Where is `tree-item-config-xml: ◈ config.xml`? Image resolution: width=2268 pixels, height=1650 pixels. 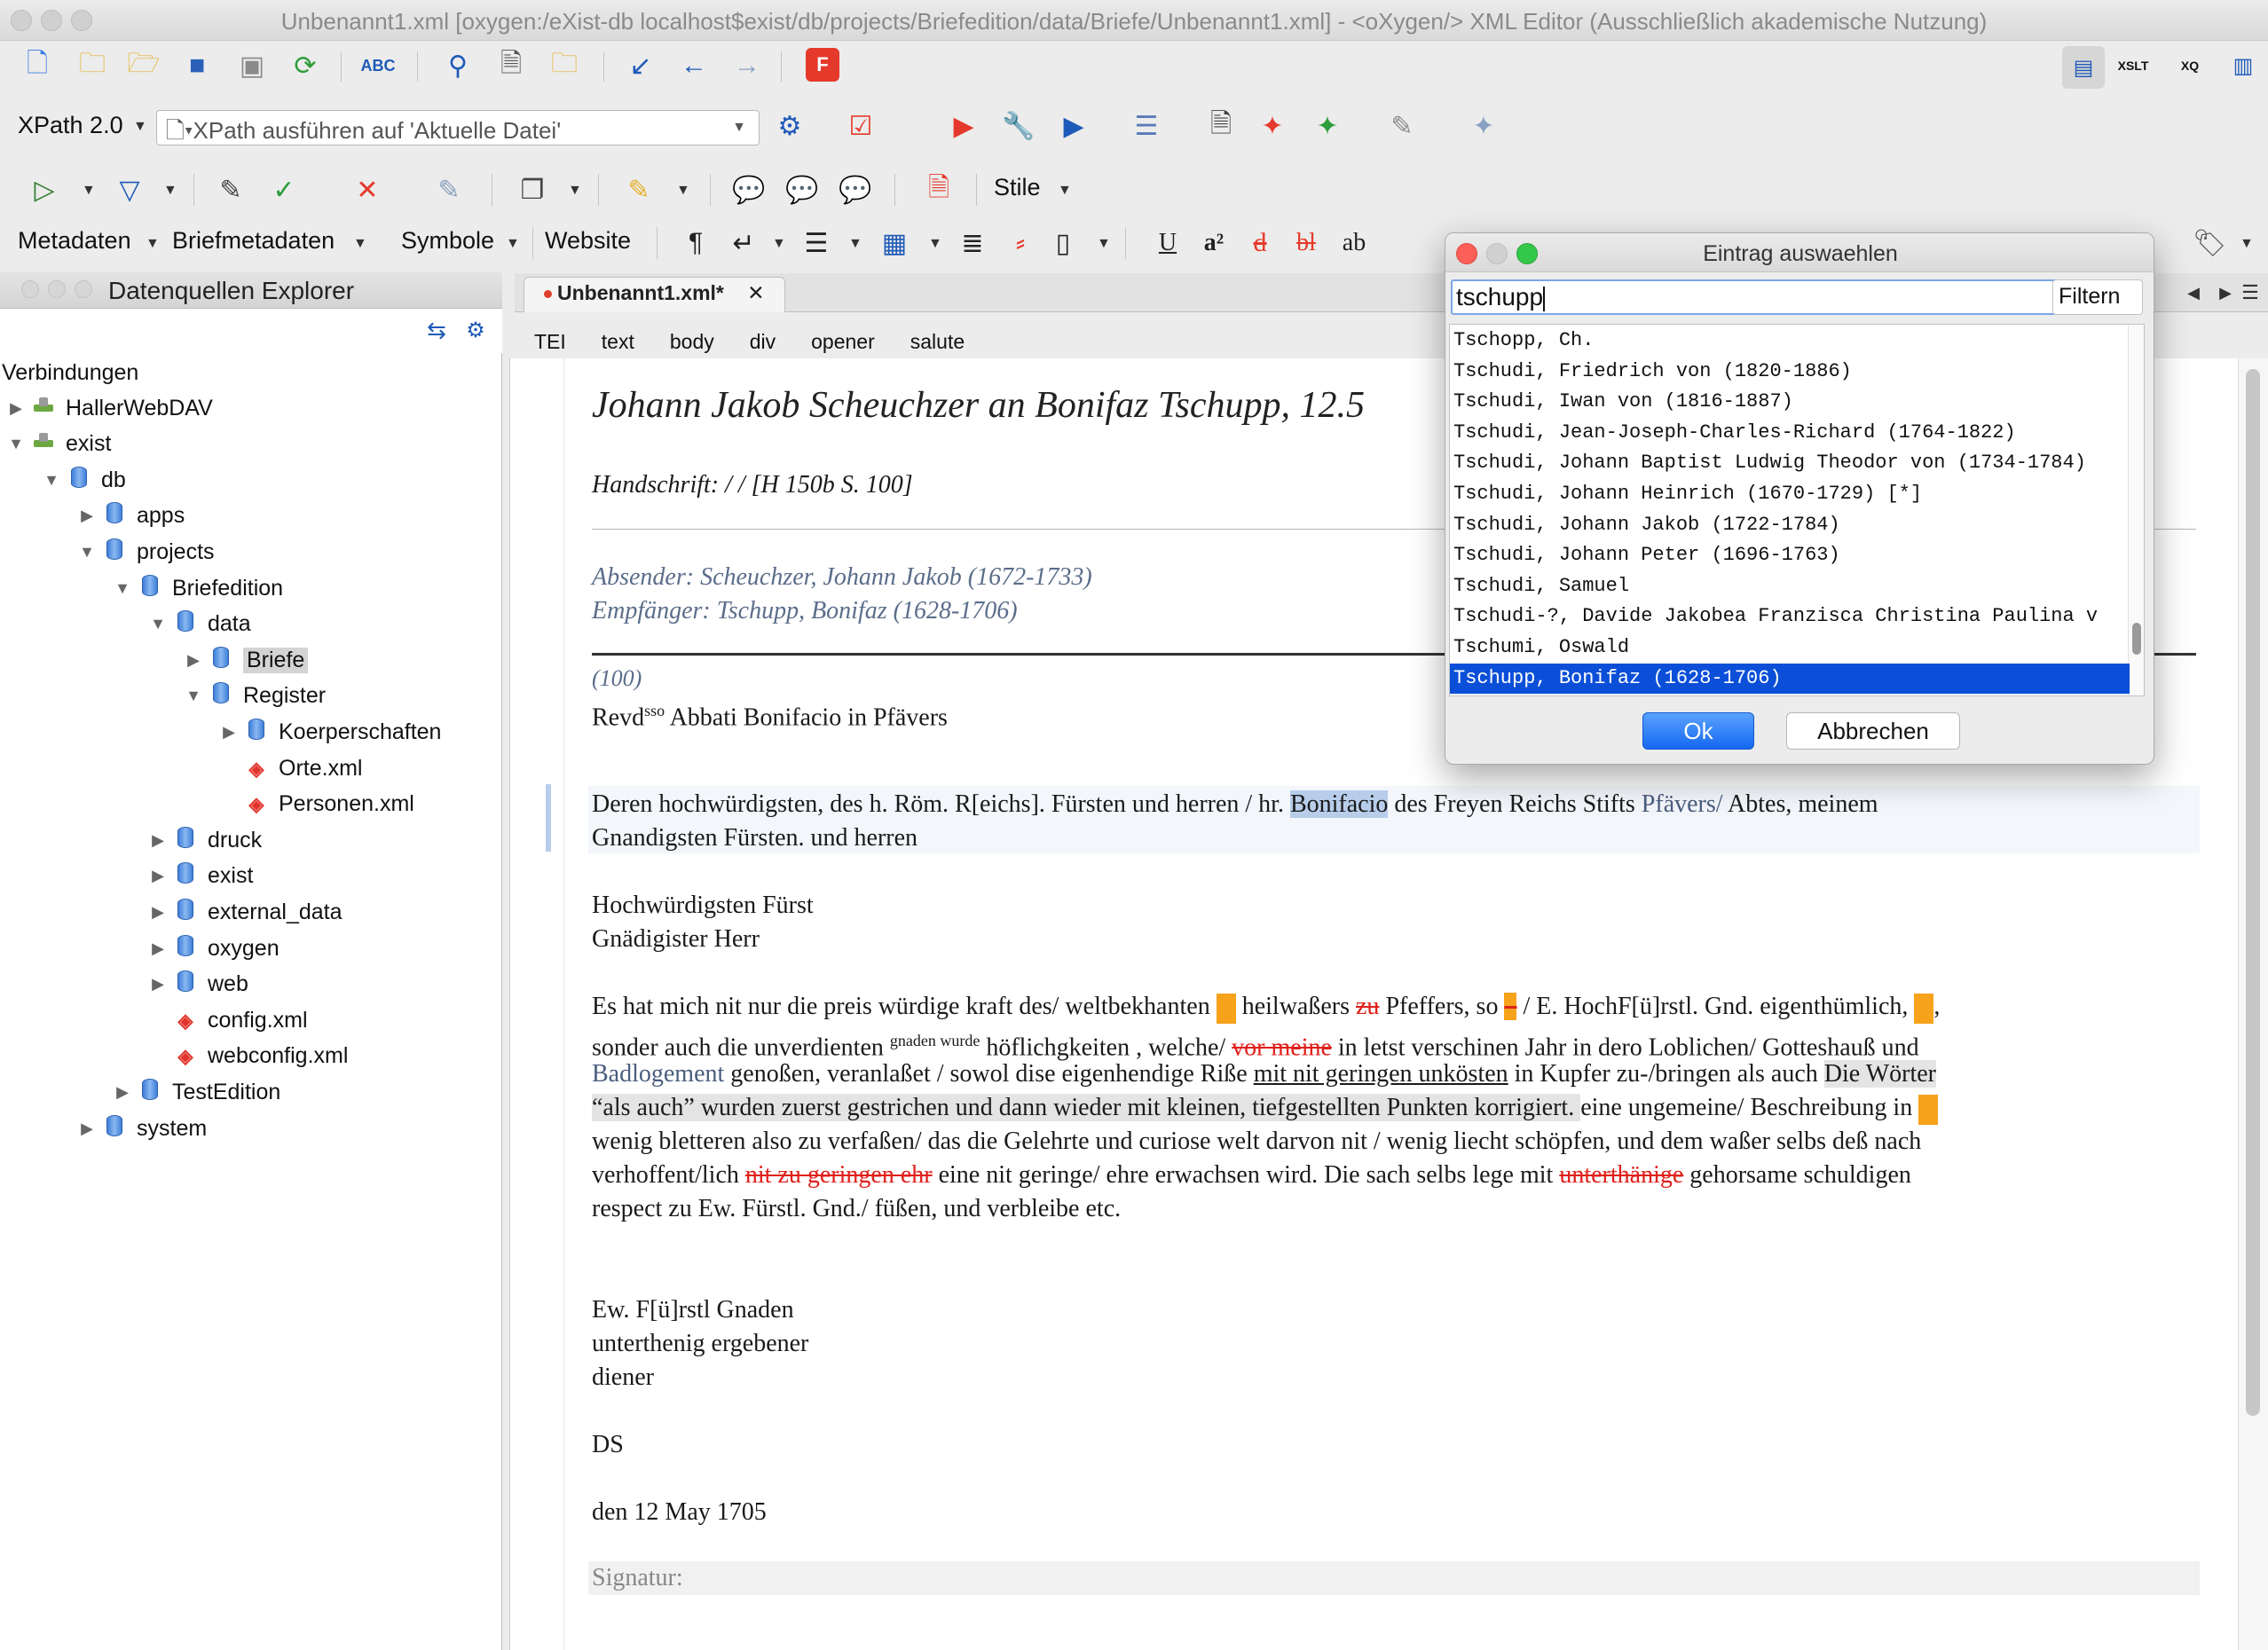 tree-item-config-xml: ◈ config.xml is located at coordinates (227, 1020).